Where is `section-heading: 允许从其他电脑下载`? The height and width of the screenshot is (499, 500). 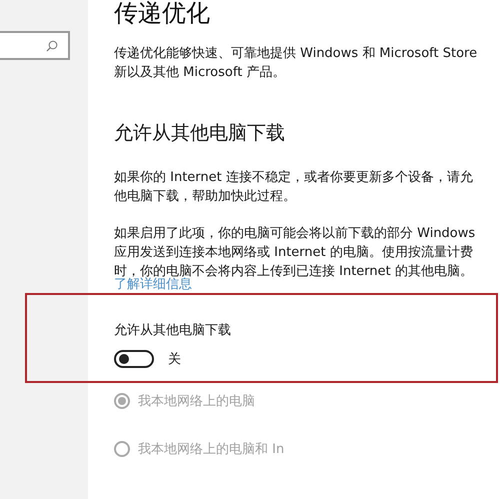
section-heading: 允许从其他电脑下载 is located at coordinates (200, 133).